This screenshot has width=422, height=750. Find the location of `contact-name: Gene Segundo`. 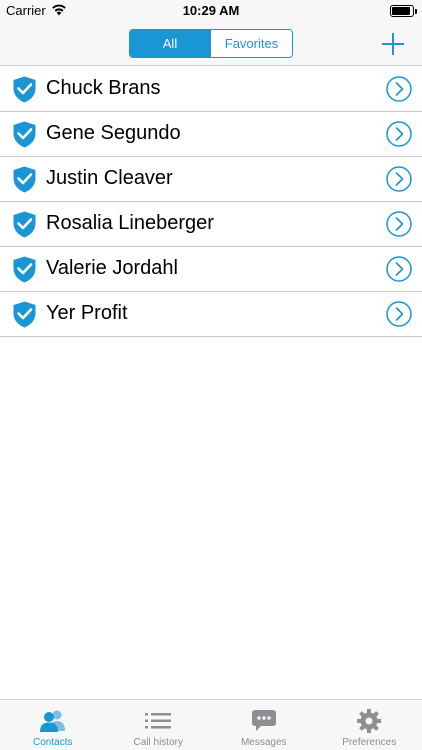

contact-name: Gene Segundo is located at coordinates (113, 133).